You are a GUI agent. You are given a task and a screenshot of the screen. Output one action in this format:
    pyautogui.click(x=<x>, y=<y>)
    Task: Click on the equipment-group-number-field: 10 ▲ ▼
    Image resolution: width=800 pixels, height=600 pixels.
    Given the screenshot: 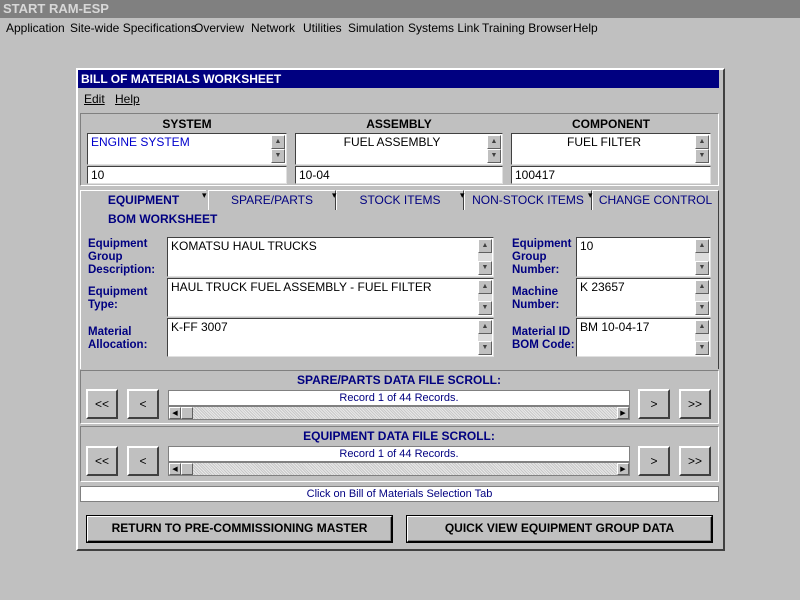 What is the action you would take?
    pyautogui.click(x=643, y=257)
    